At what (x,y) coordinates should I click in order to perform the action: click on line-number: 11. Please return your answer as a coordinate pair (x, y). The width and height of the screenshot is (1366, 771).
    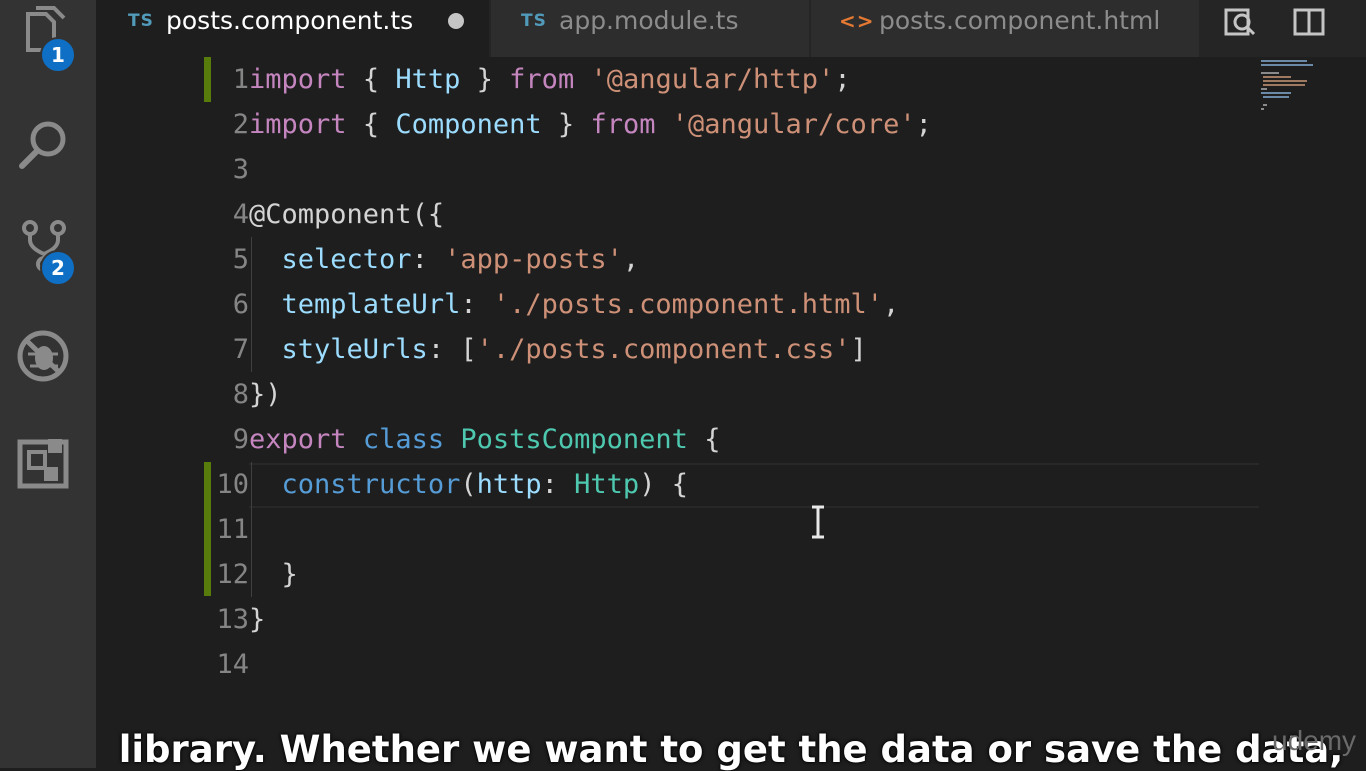
    Looking at the image, I should click on (232, 529).